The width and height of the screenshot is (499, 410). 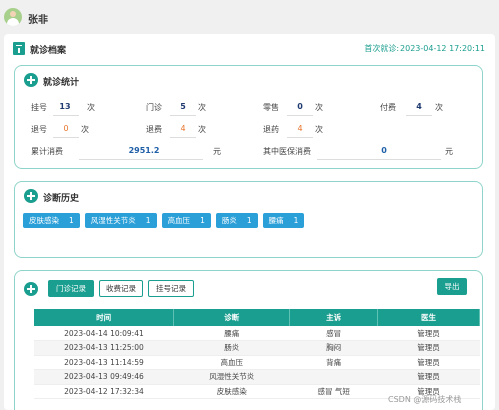 I want to click on page-title: 就诊档案, so click(x=48, y=51).